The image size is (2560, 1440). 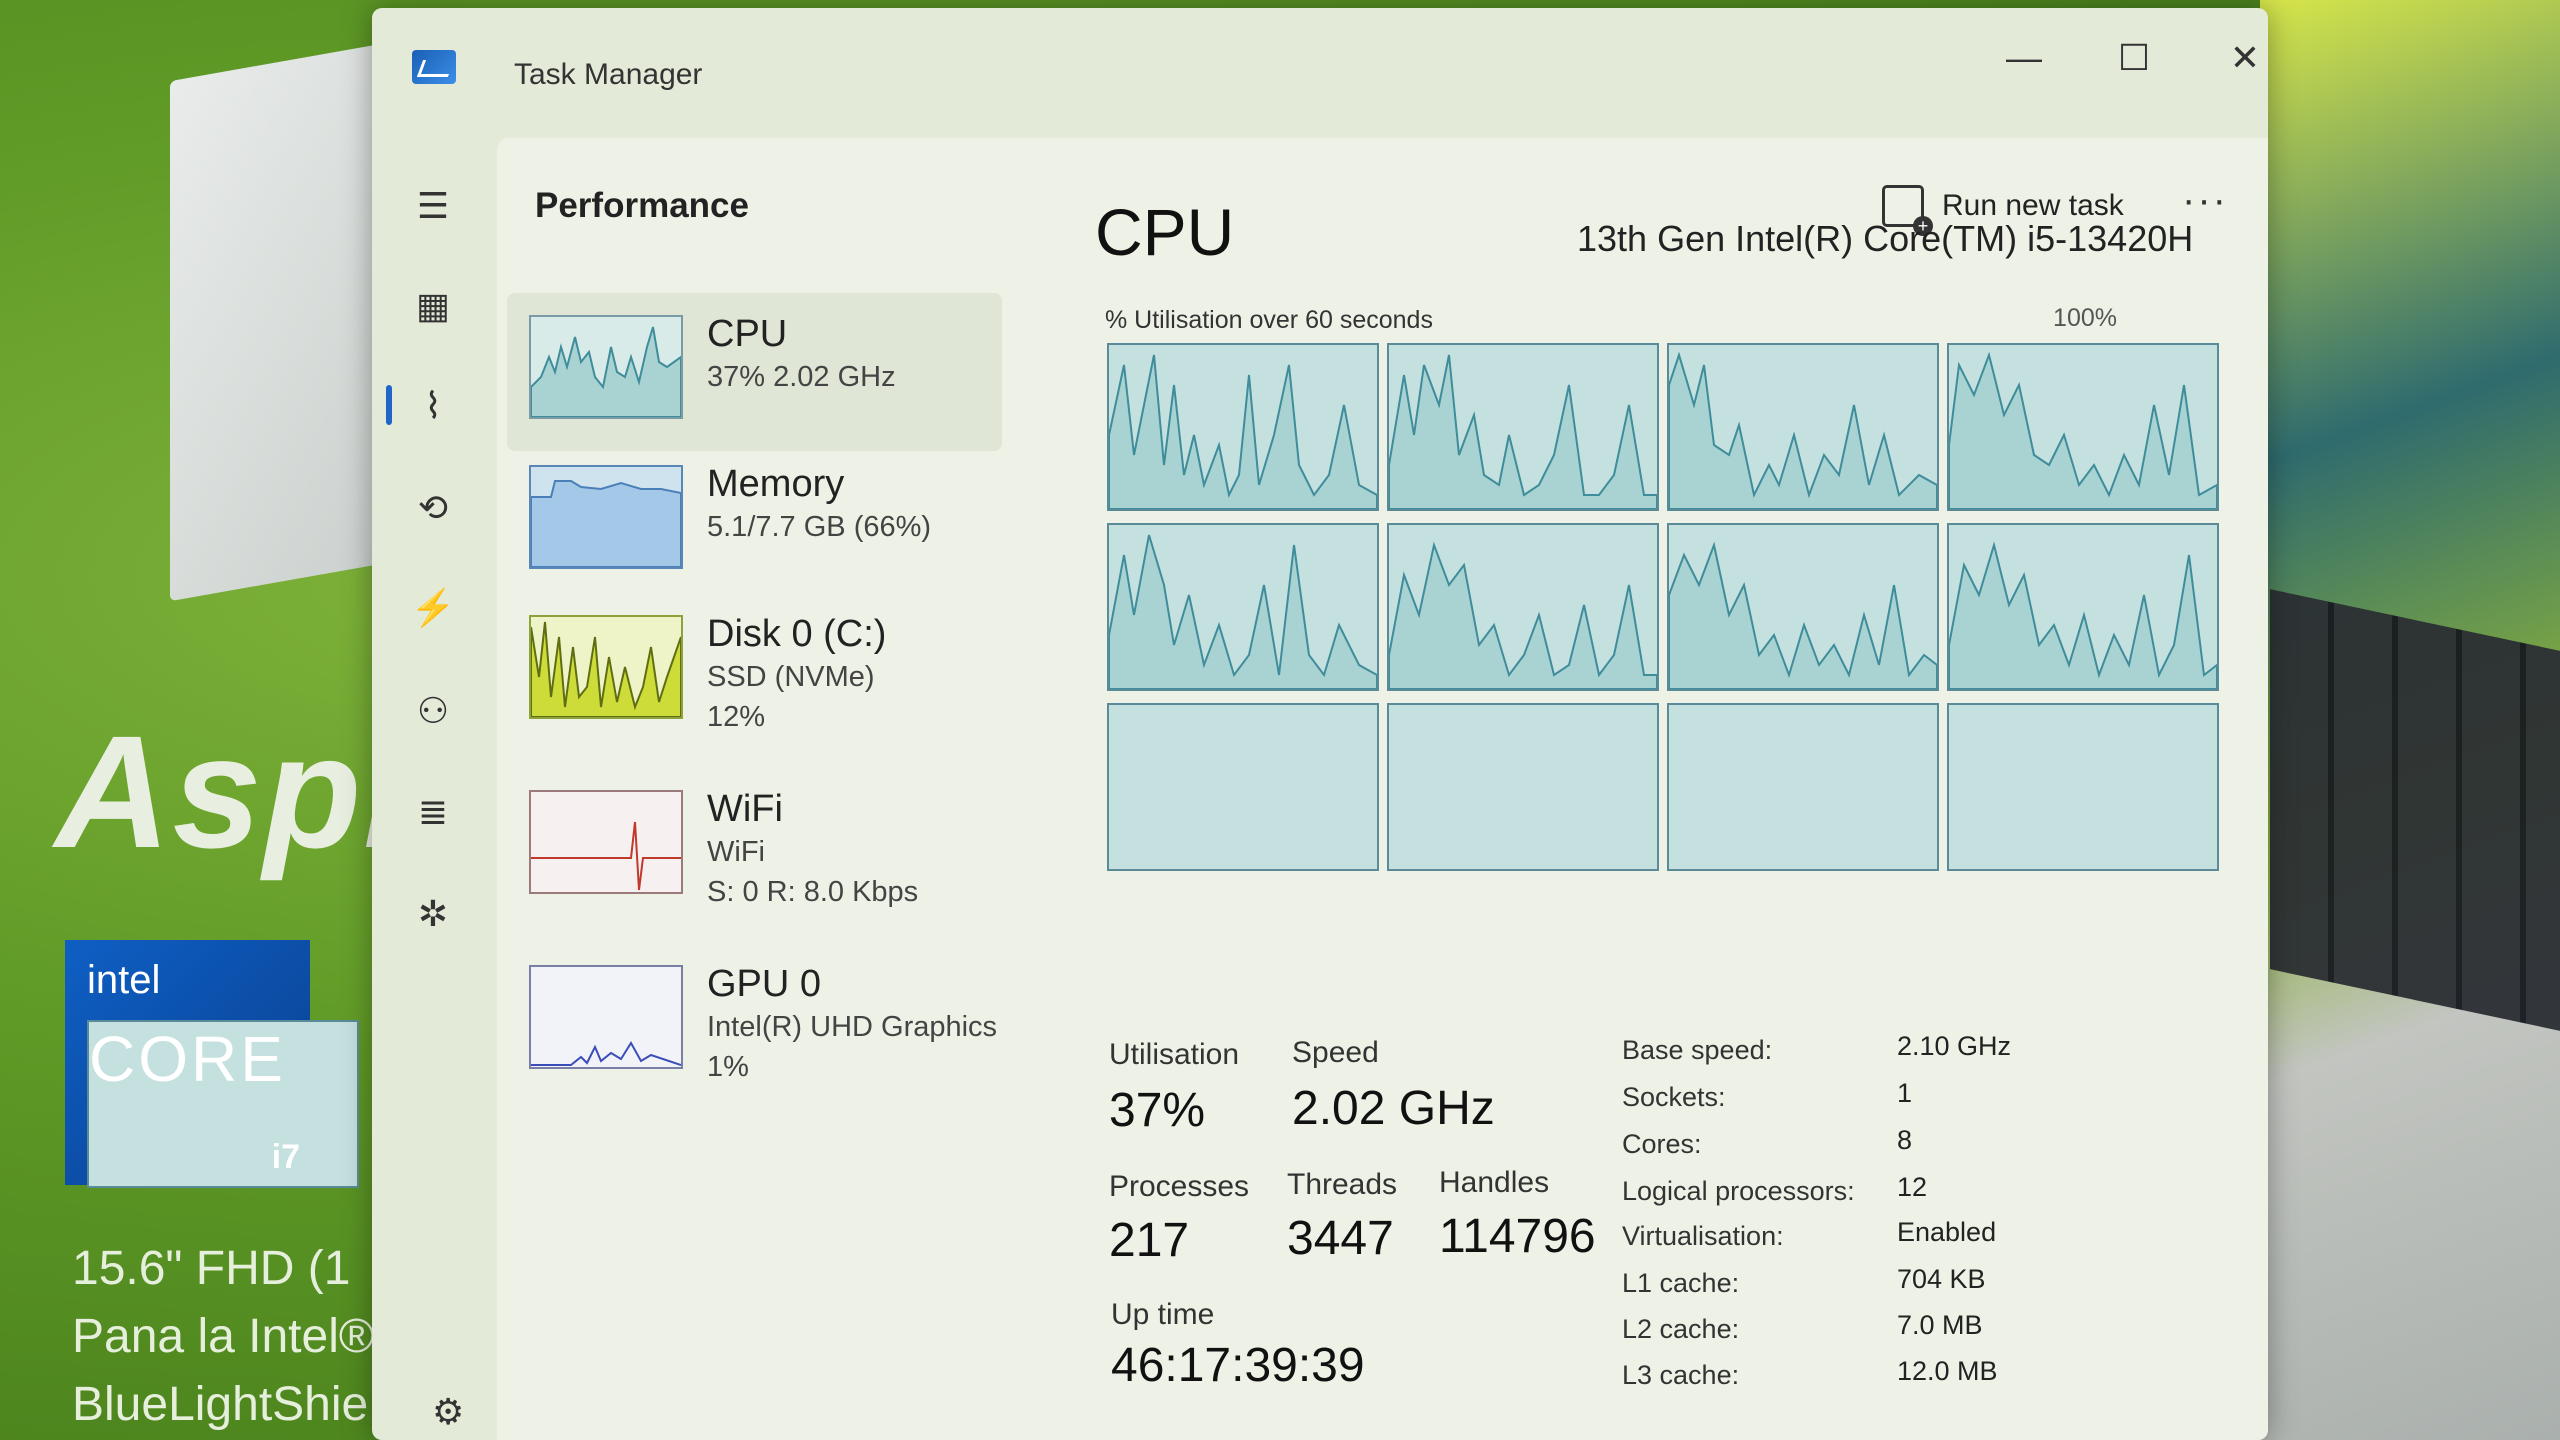 I want to click on resource-detail: 1%, so click(x=728, y=1067).